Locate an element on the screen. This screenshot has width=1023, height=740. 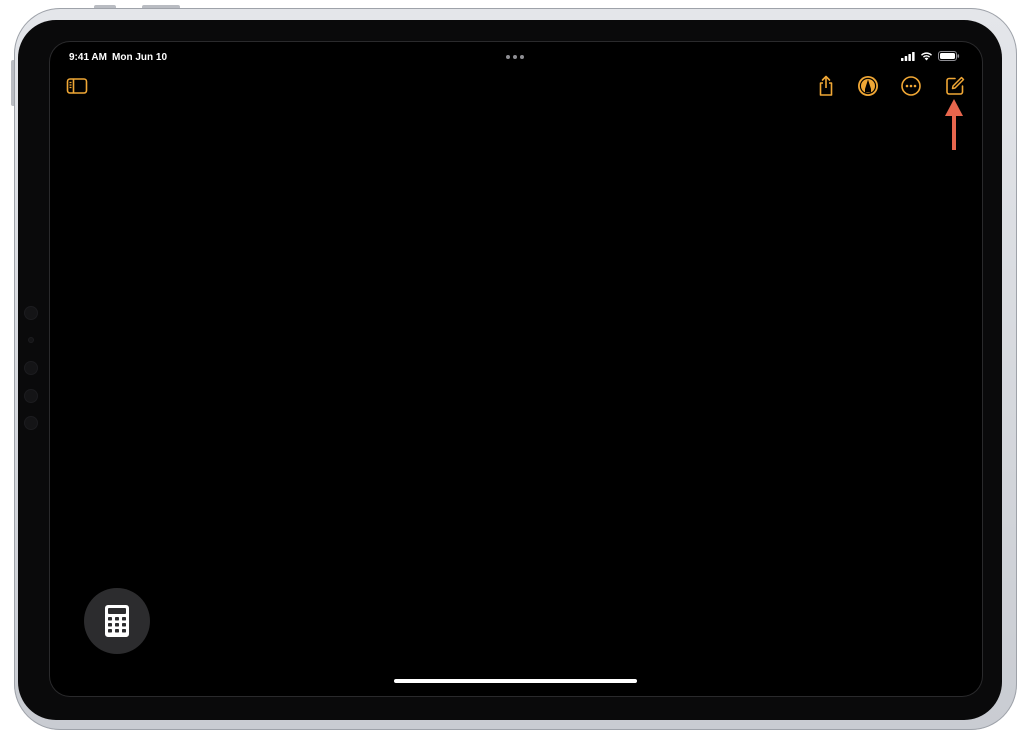
share-button is located at coordinates (826, 86).